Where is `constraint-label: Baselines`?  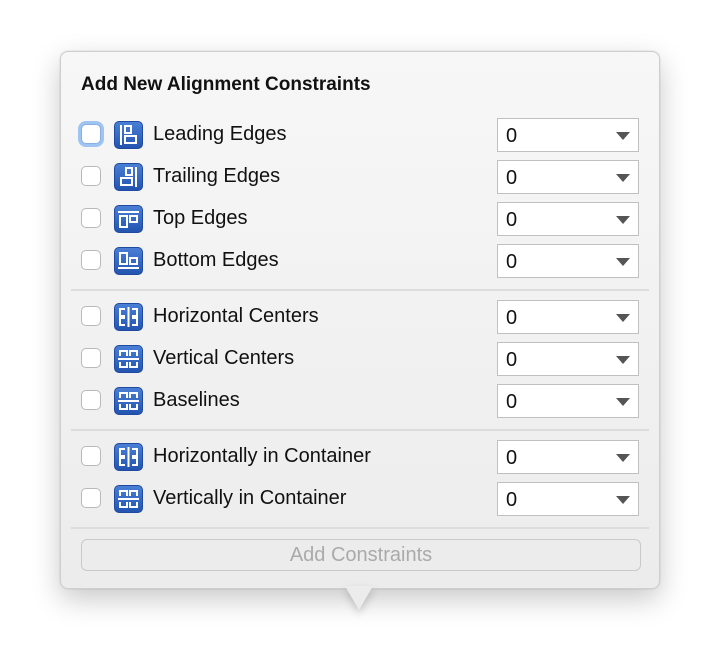
constraint-label: Baselines is located at coordinates (196, 400).